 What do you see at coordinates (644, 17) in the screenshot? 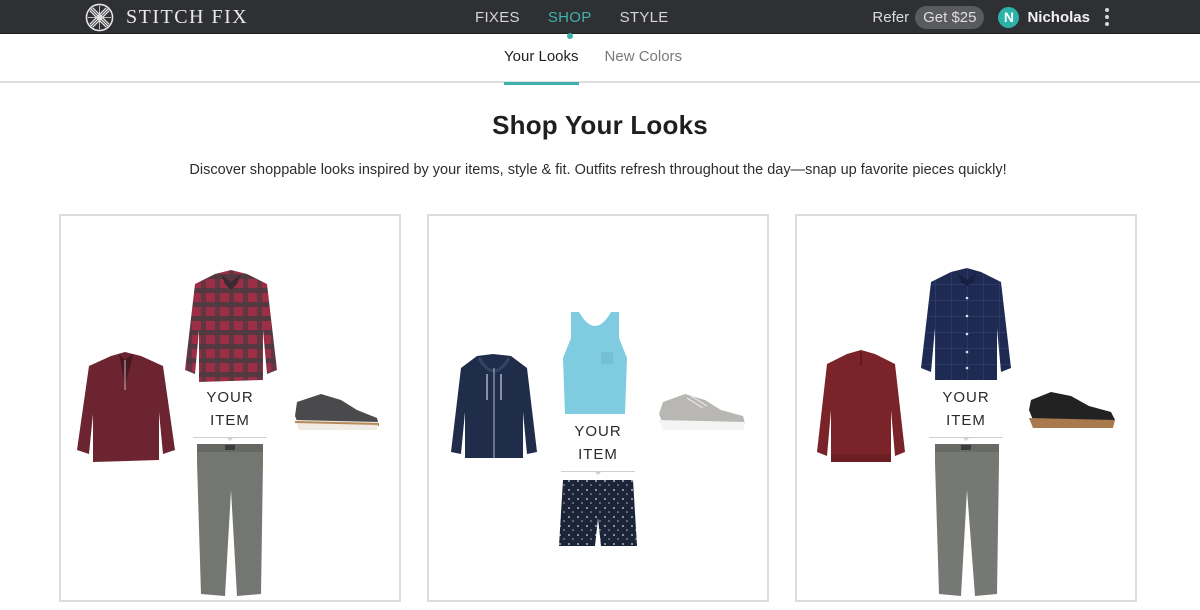
I see `nav-style: STYLE` at bounding box center [644, 17].